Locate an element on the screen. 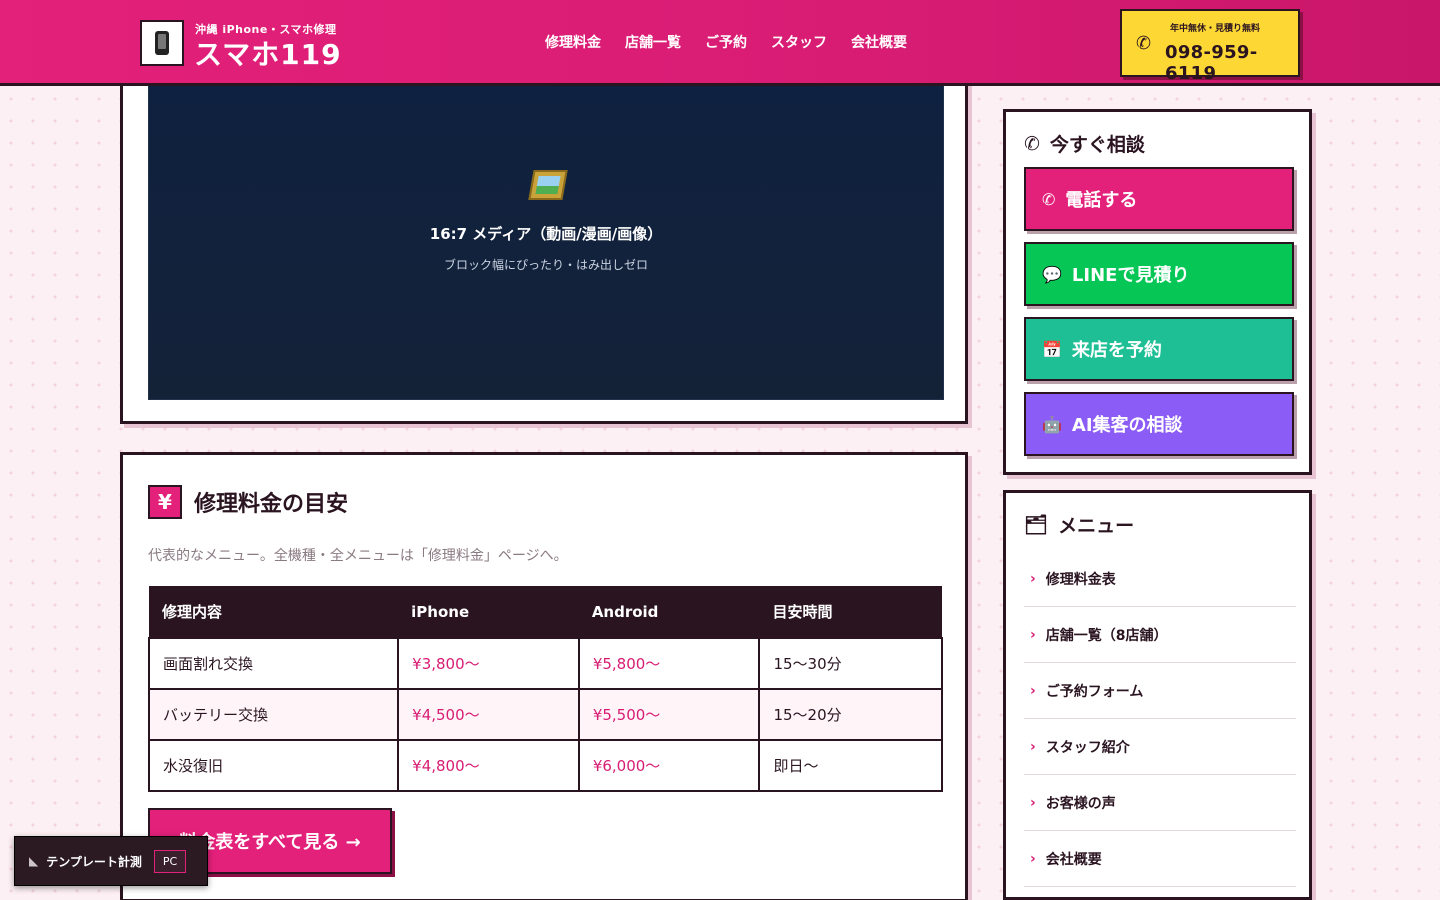 The height and width of the screenshot is (900, 1440). media-title: 16:7 メディア（動画/漫画/画像） is located at coordinates (546, 234).